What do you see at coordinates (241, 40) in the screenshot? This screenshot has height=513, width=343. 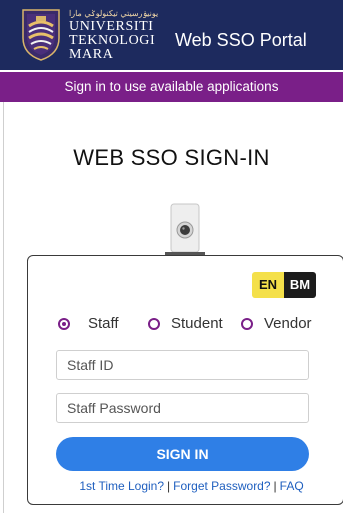 I see `portal-title: Web SSO Portal` at bounding box center [241, 40].